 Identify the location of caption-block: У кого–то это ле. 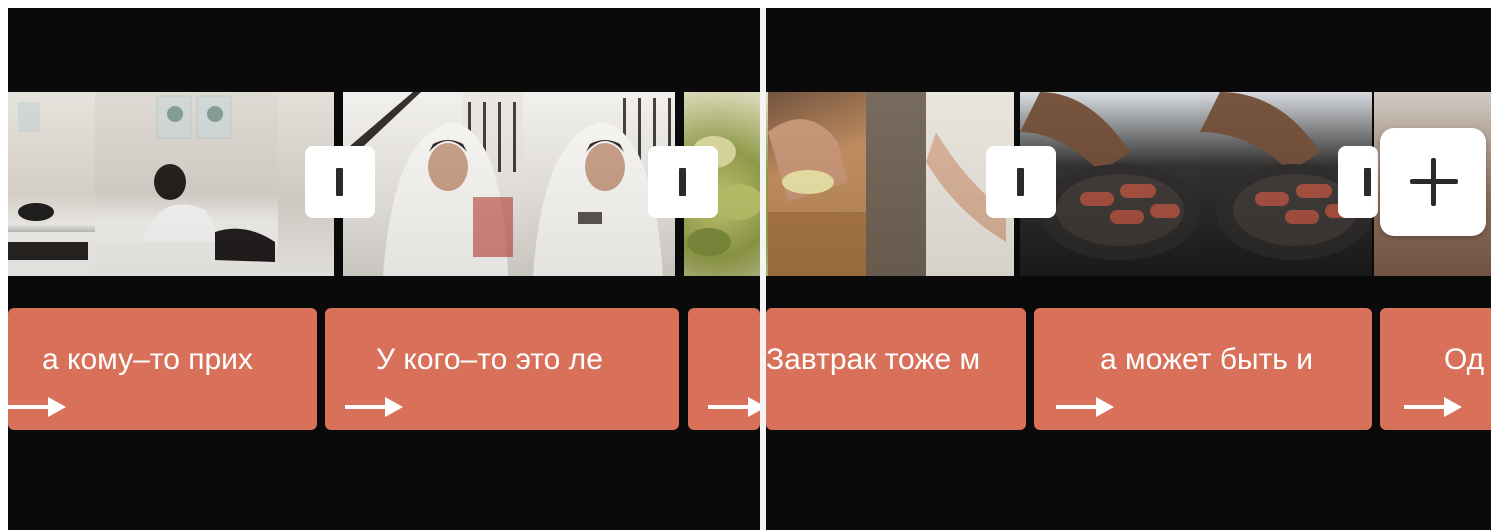
(502, 369).